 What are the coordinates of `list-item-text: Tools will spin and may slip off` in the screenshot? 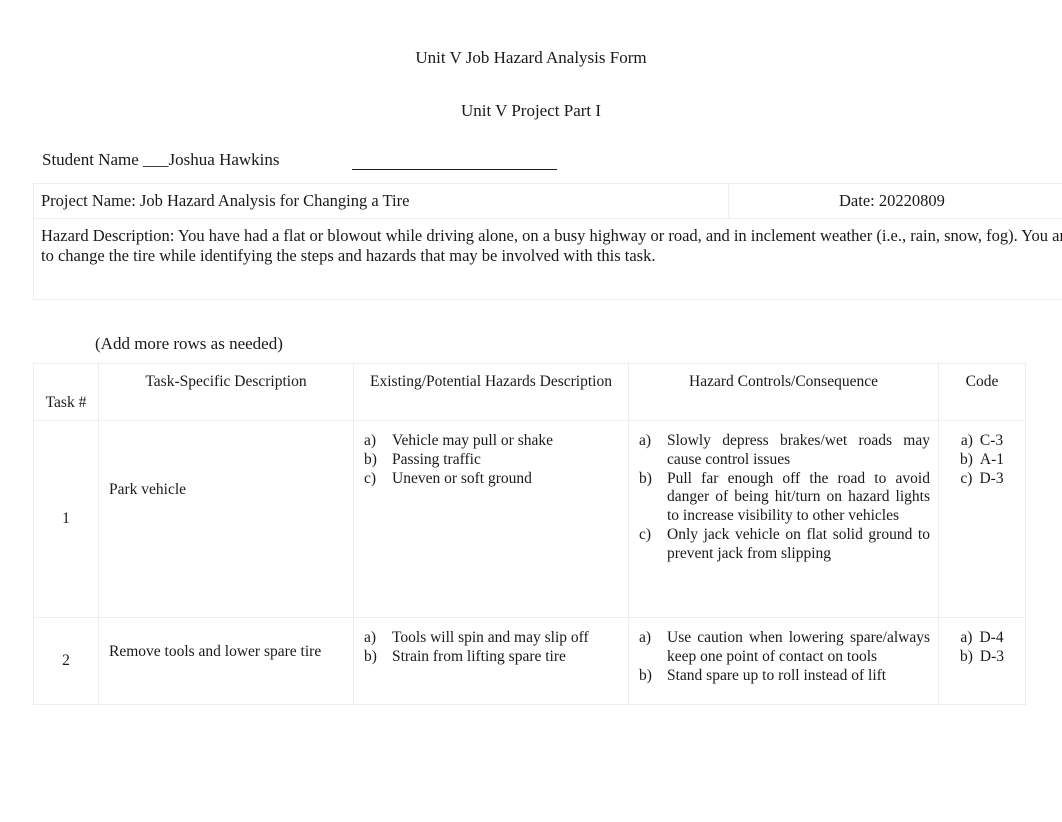 It's located at (490, 637).